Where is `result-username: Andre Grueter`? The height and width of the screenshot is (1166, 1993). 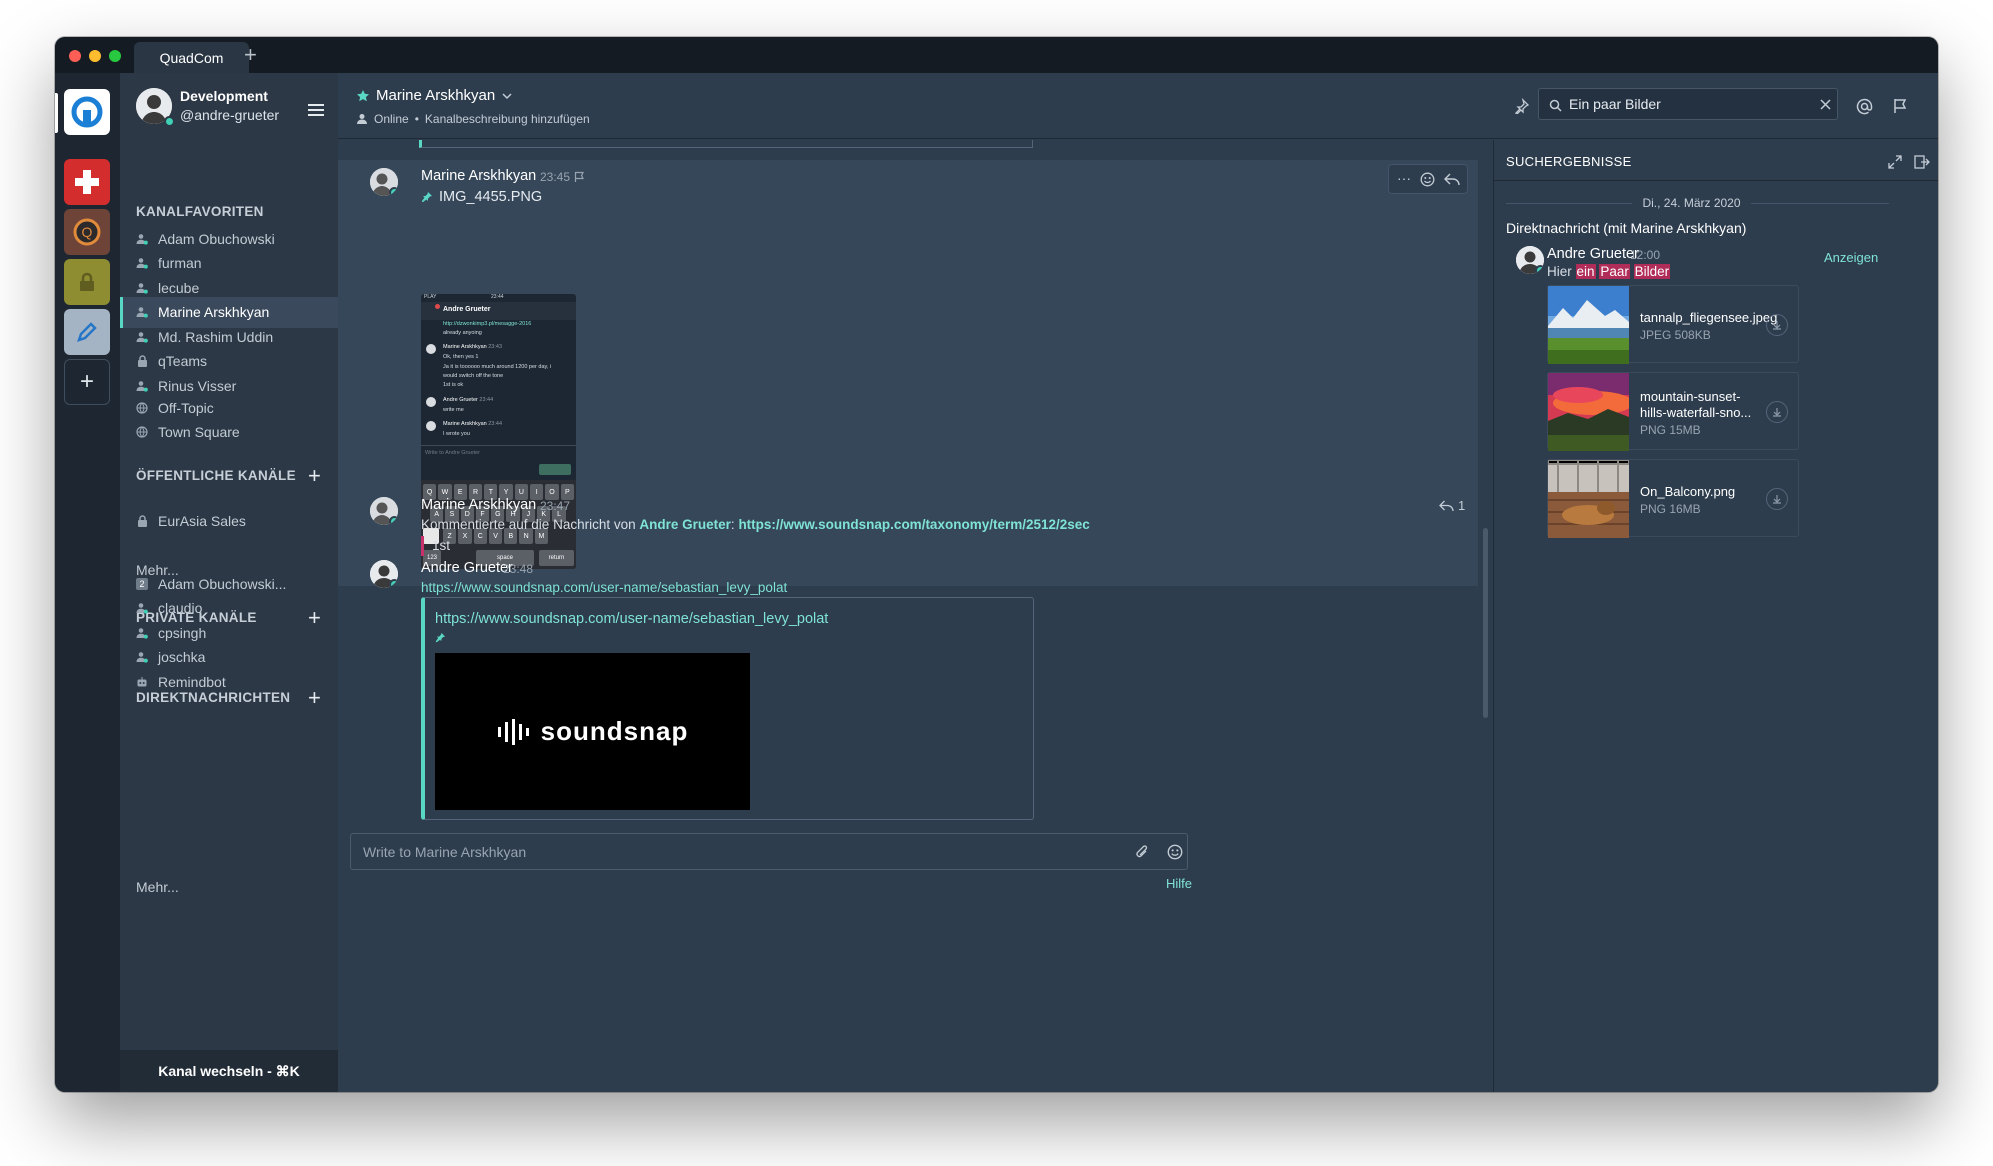
result-username: Andre Grueter is located at coordinates (1593, 254).